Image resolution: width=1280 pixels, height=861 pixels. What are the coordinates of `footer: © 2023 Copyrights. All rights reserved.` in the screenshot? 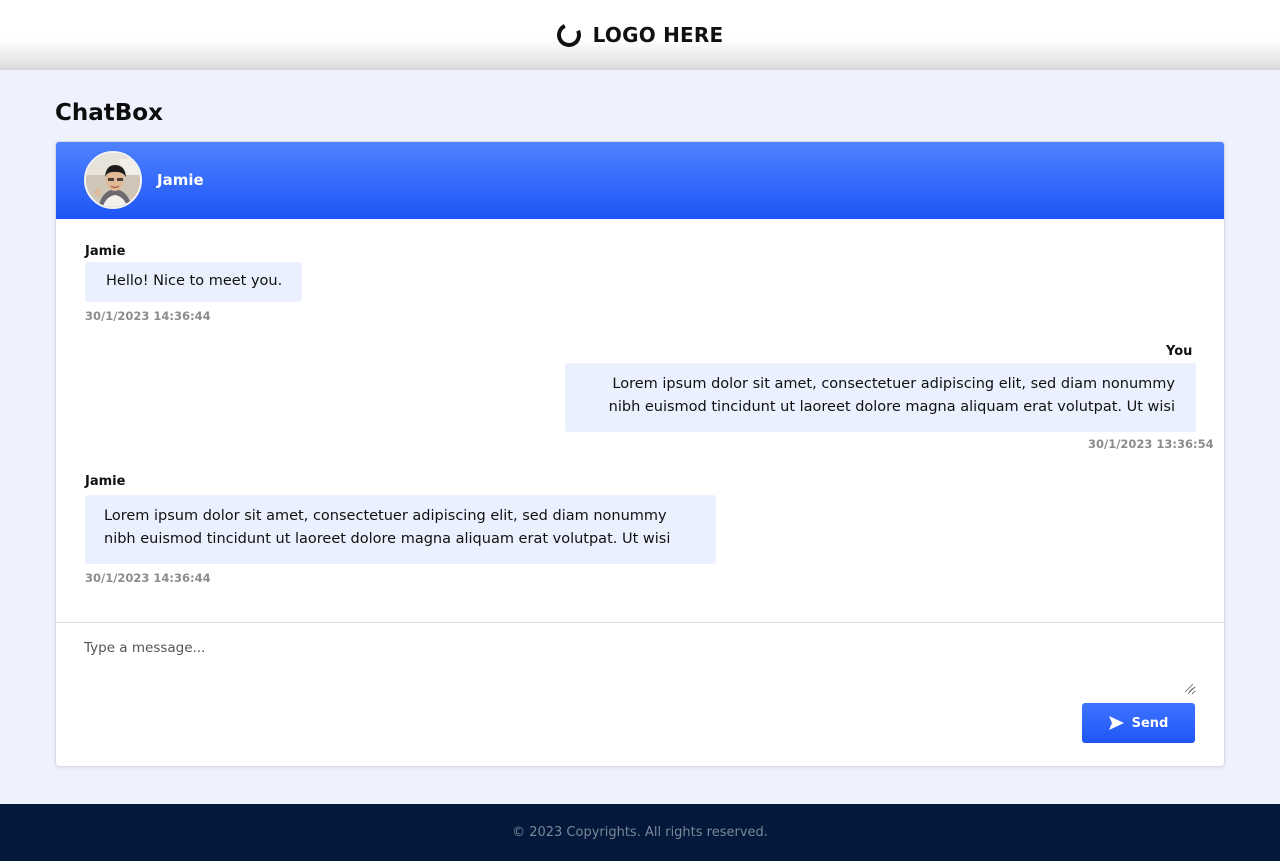 It's located at (640, 832).